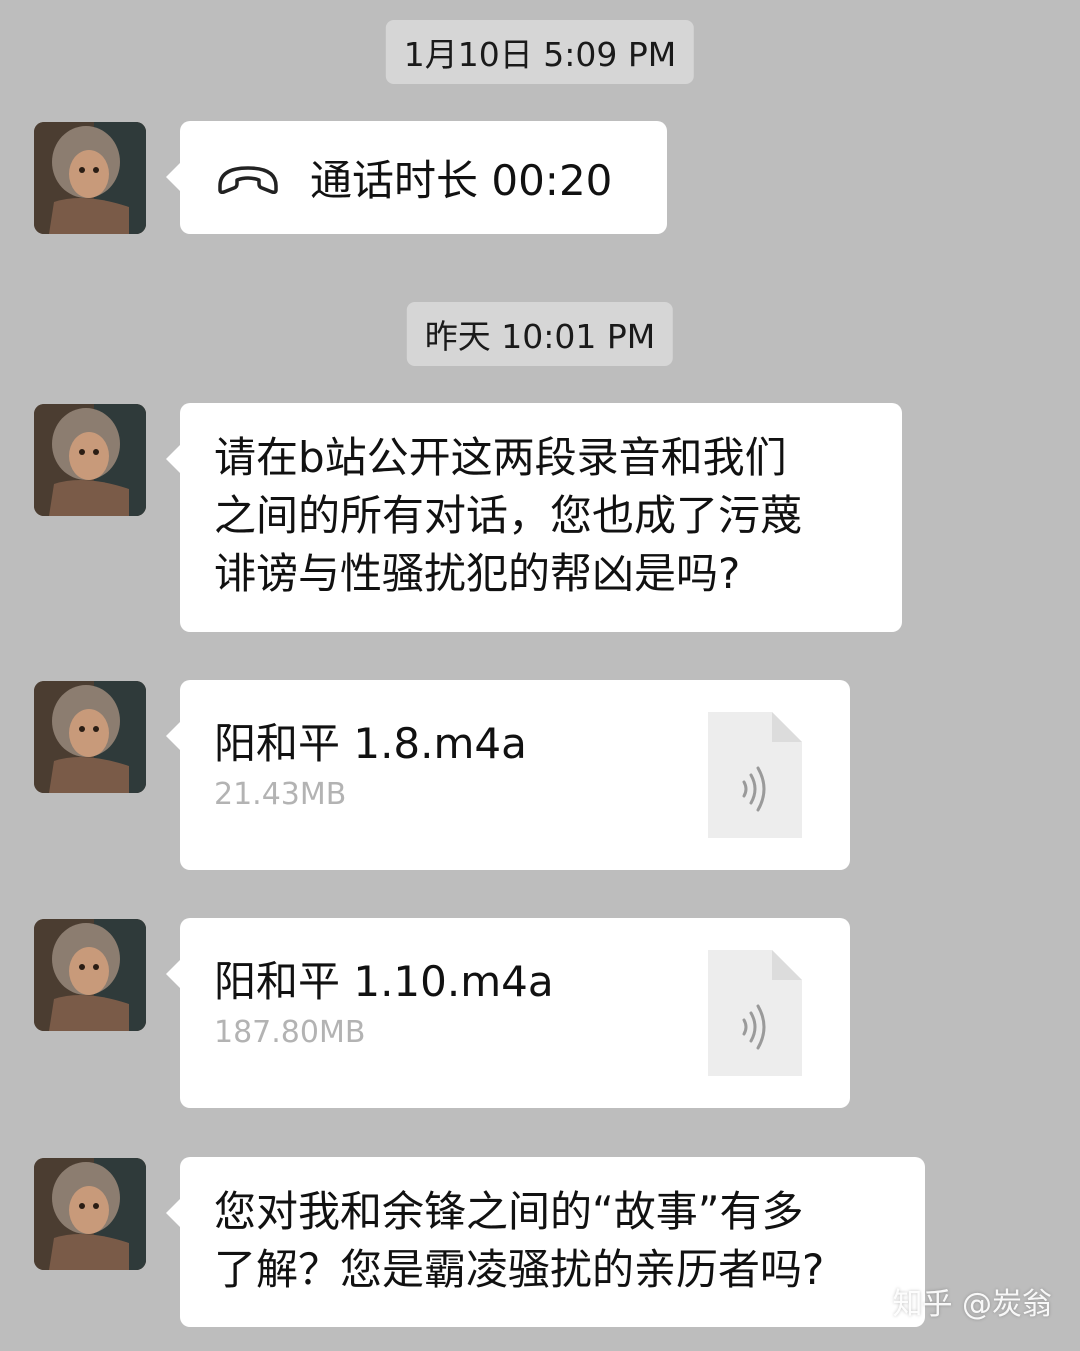  What do you see at coordinates (384, 981) in the screenshot?
I see `file-name: 阳和平 1.10.m4a` at bounding box center [384, 981].